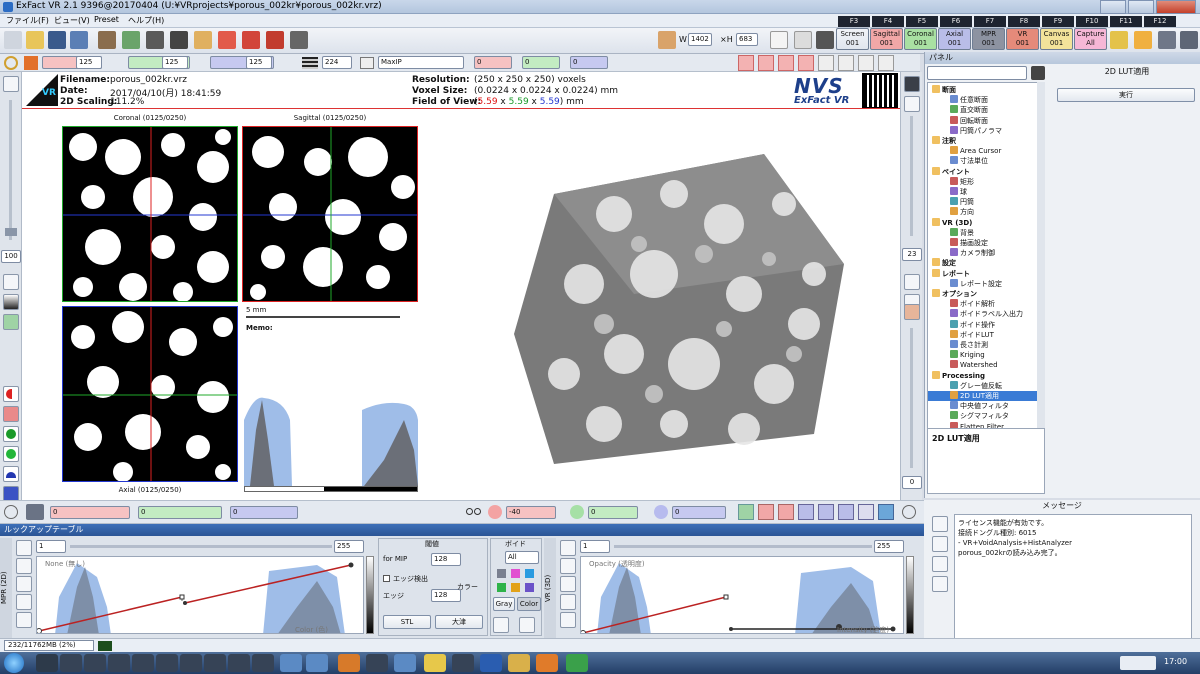 This screenshot has height=674, width=1200. Describe the element at coordinates (493, 62) in the screenshot. I see `red-offset-input: 0` at that location.